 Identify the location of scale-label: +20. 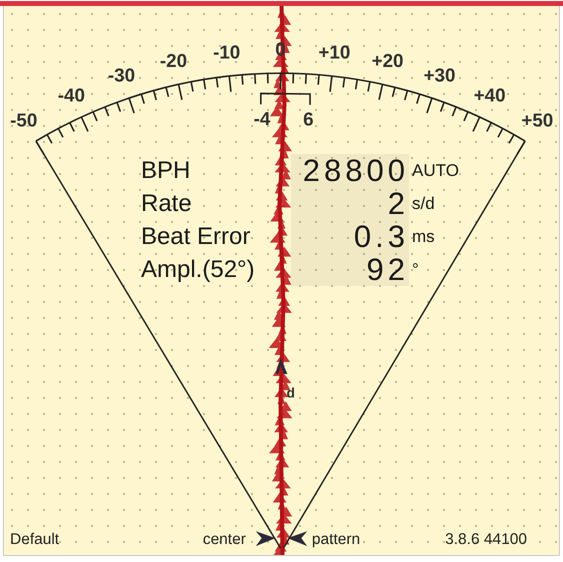
(388, 61).